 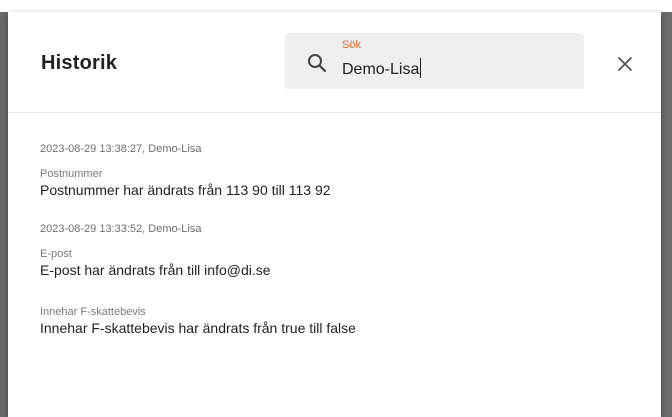 What do you see at coordinates (121, 229) in the screenshot?
I see `history-entry-meta: 2023-08-29 13:33:52, Demo-Lisa` at bounding box center [121, 229].